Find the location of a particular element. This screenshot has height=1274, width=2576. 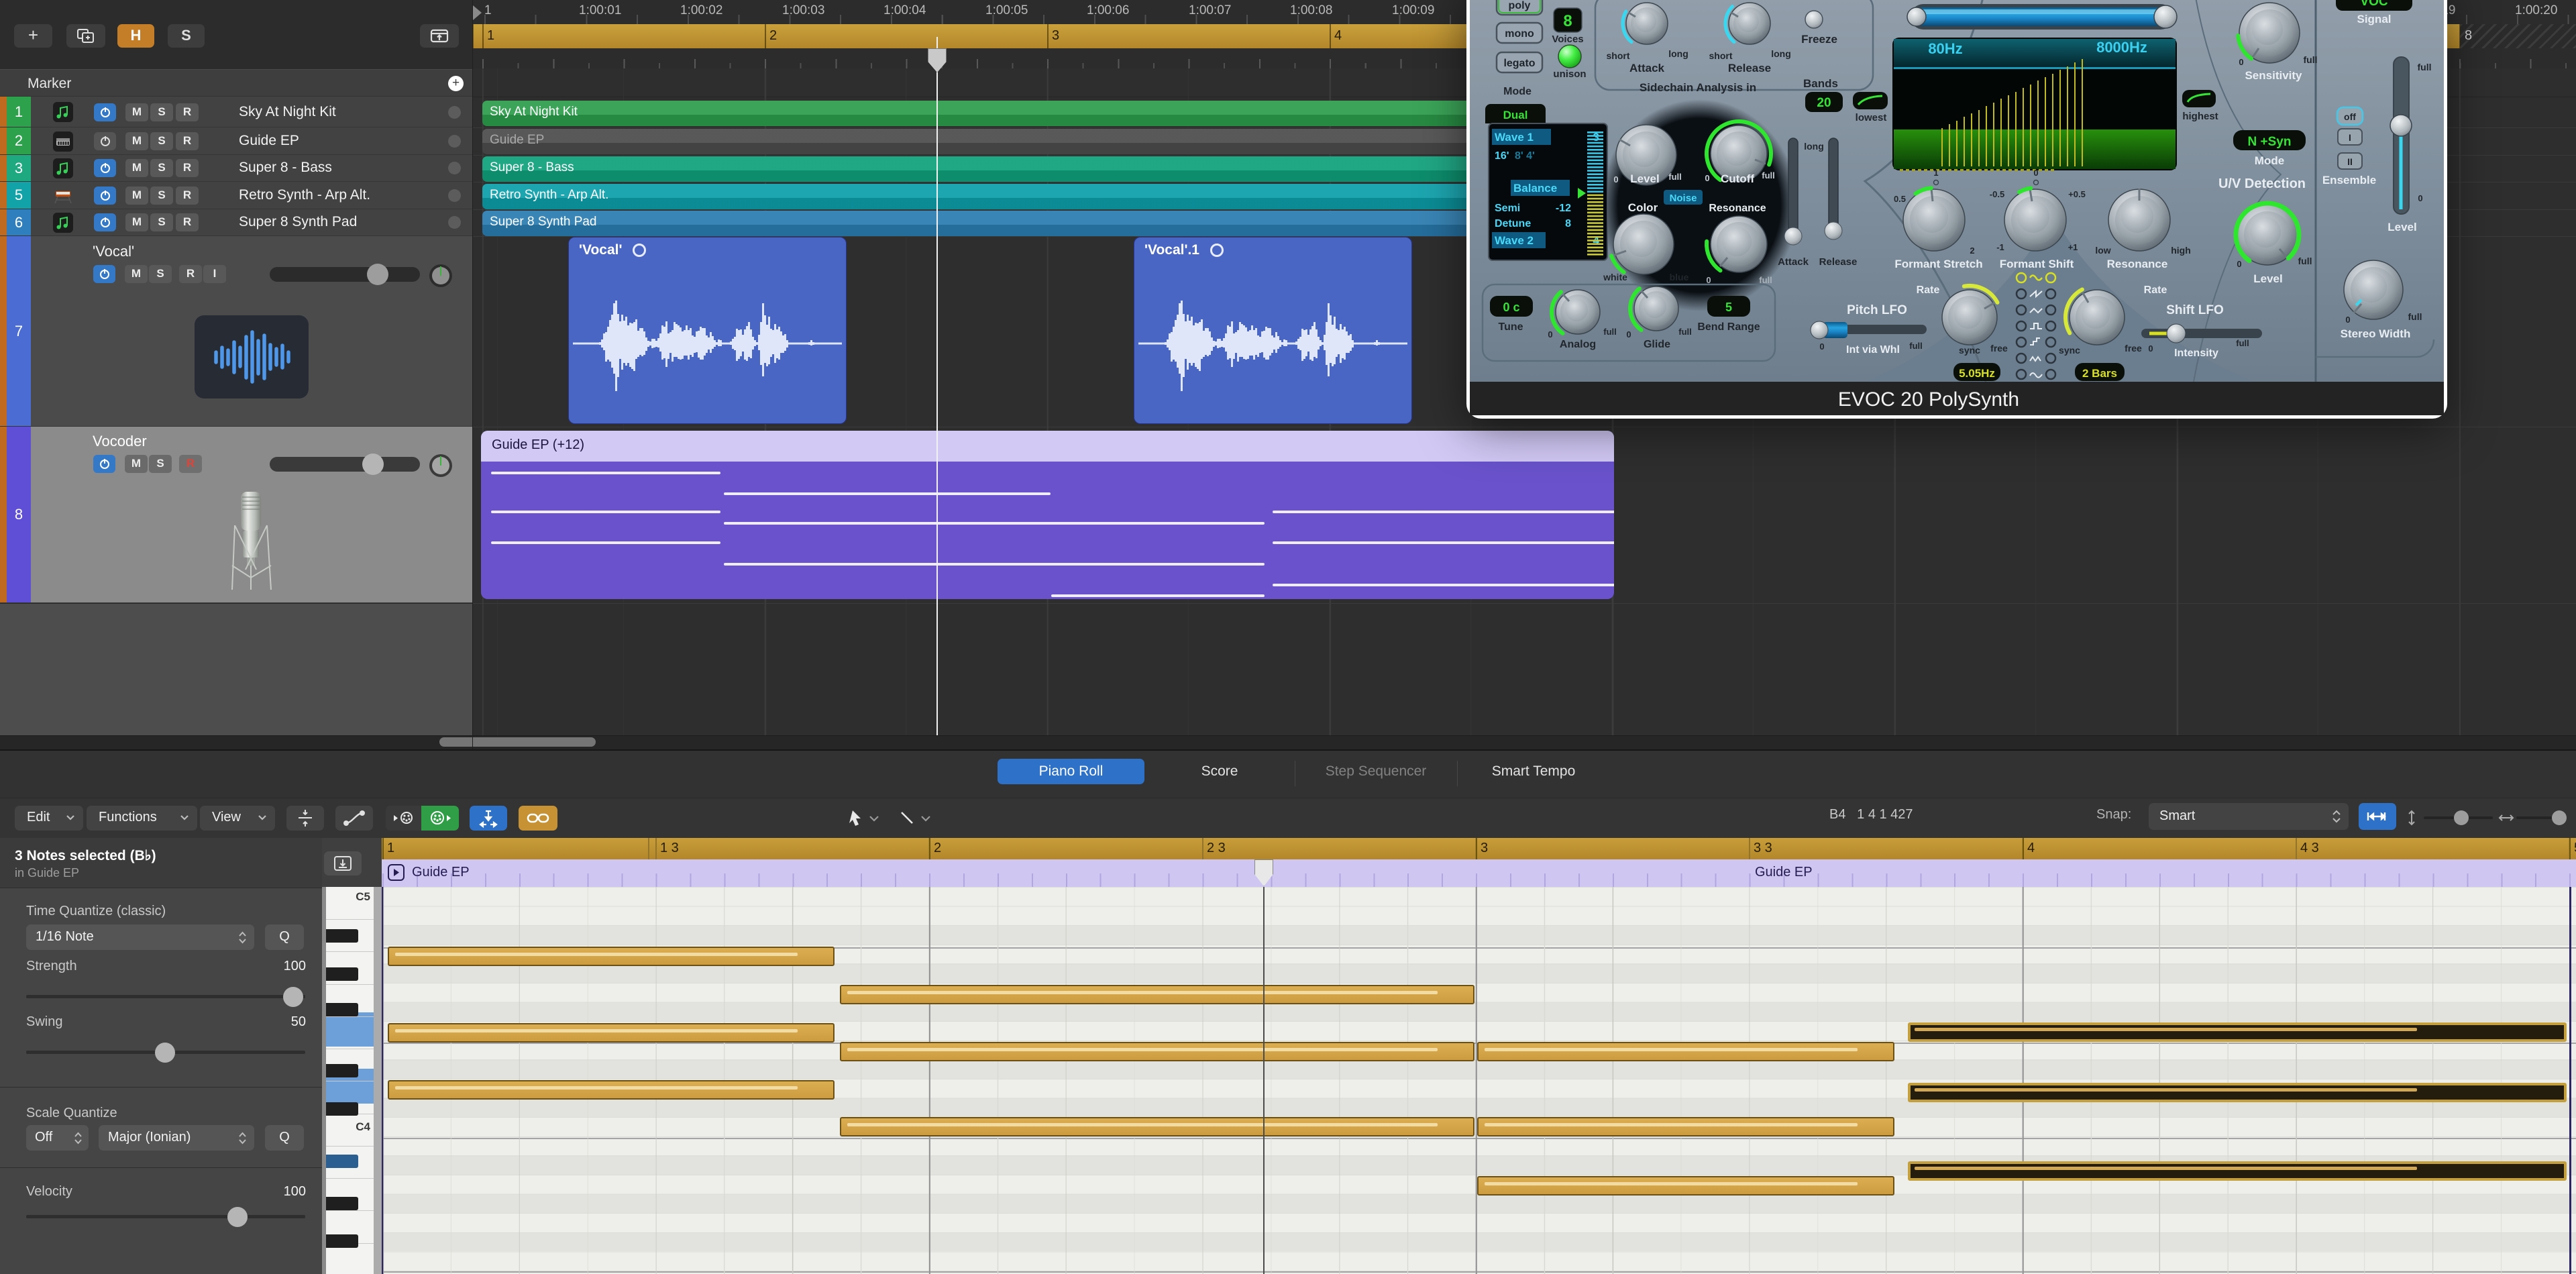

svg-text: off is located at coordinates (2350, 116).